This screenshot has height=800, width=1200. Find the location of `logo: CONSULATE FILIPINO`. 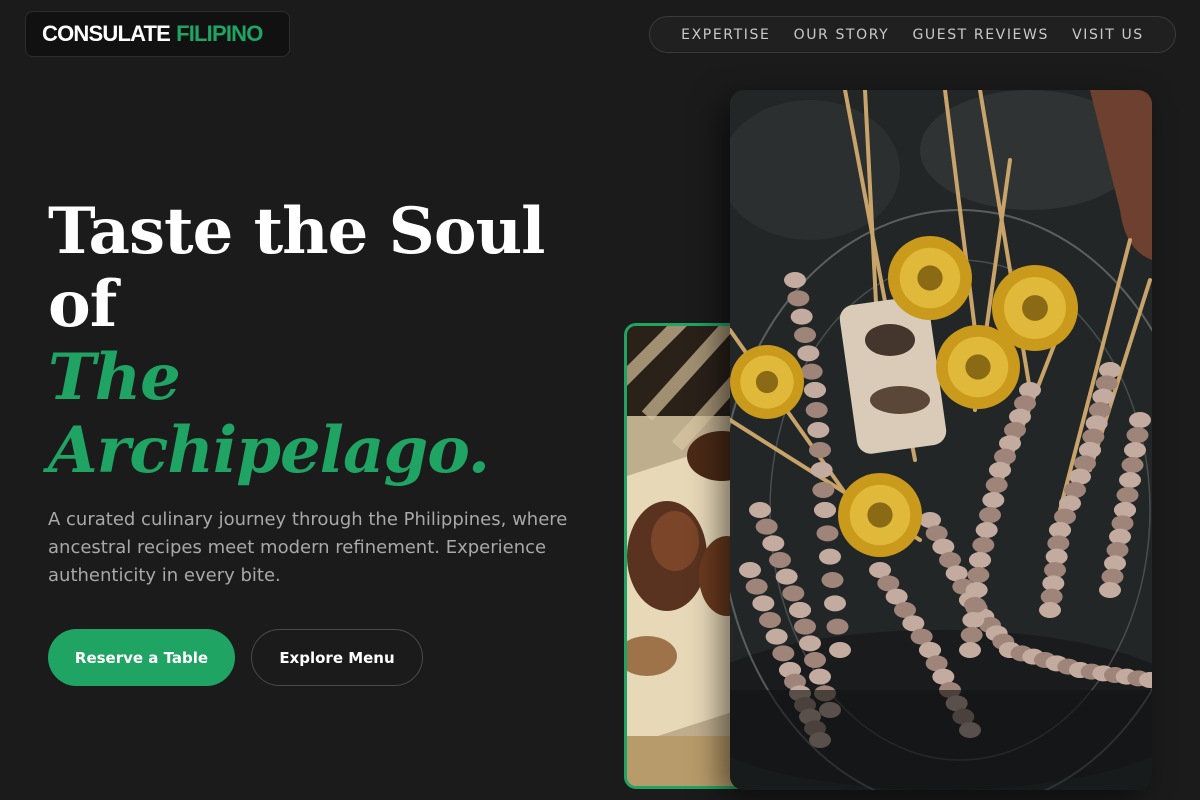

logo: CONSULATE FILIPINO is located at coordinates (157, 34).